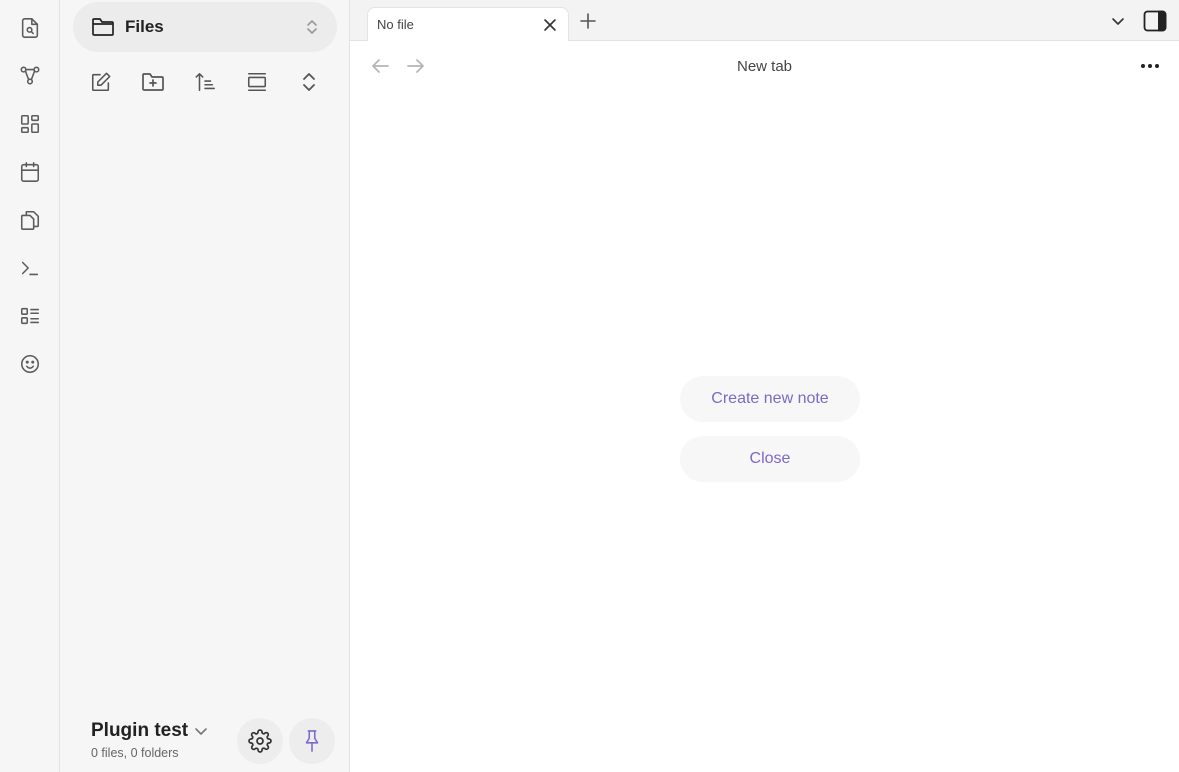 This screenshot has height=772, width=1179. I want to click on collapse-all-button, so click(257, 82).